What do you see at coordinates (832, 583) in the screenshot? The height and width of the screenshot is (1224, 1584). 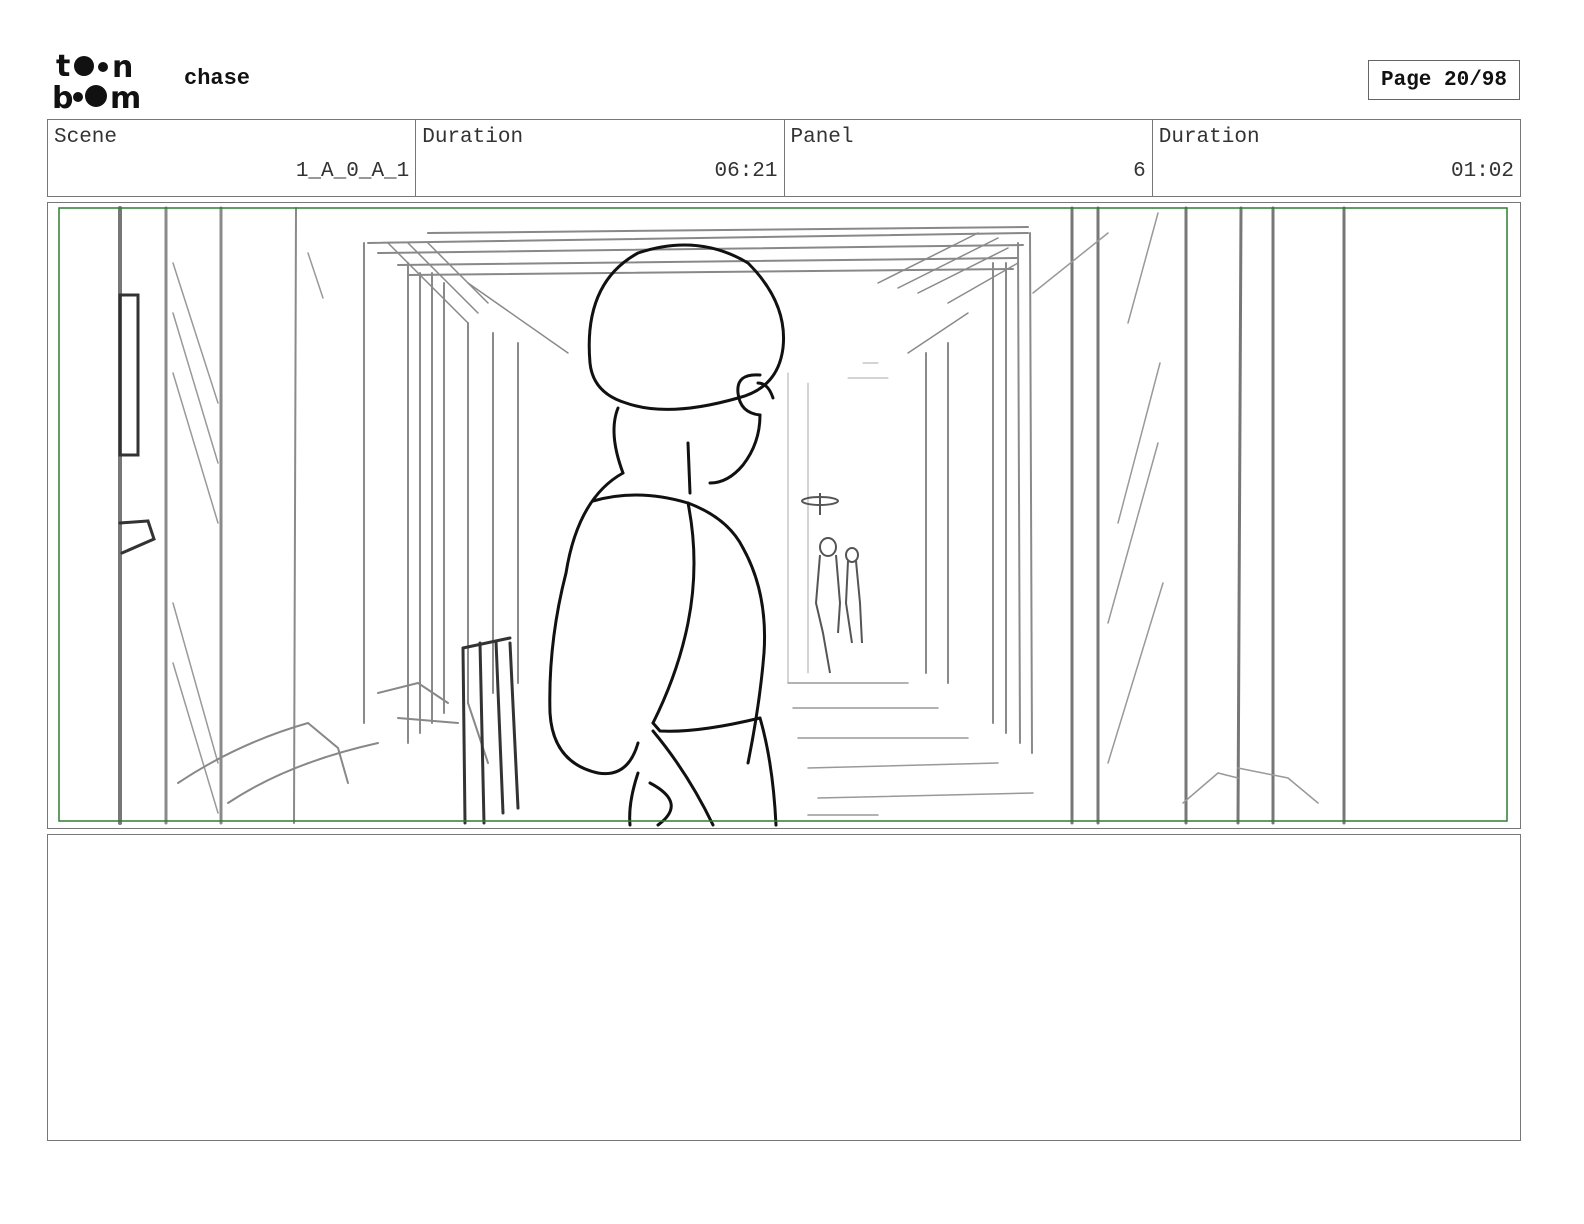 I see `distant-figures` at bounding box center [832, 583].